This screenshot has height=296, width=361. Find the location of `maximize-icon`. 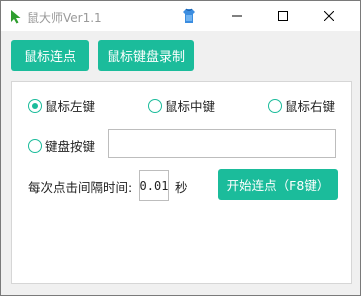

maximize-icon is located at coordinates (283, 16).